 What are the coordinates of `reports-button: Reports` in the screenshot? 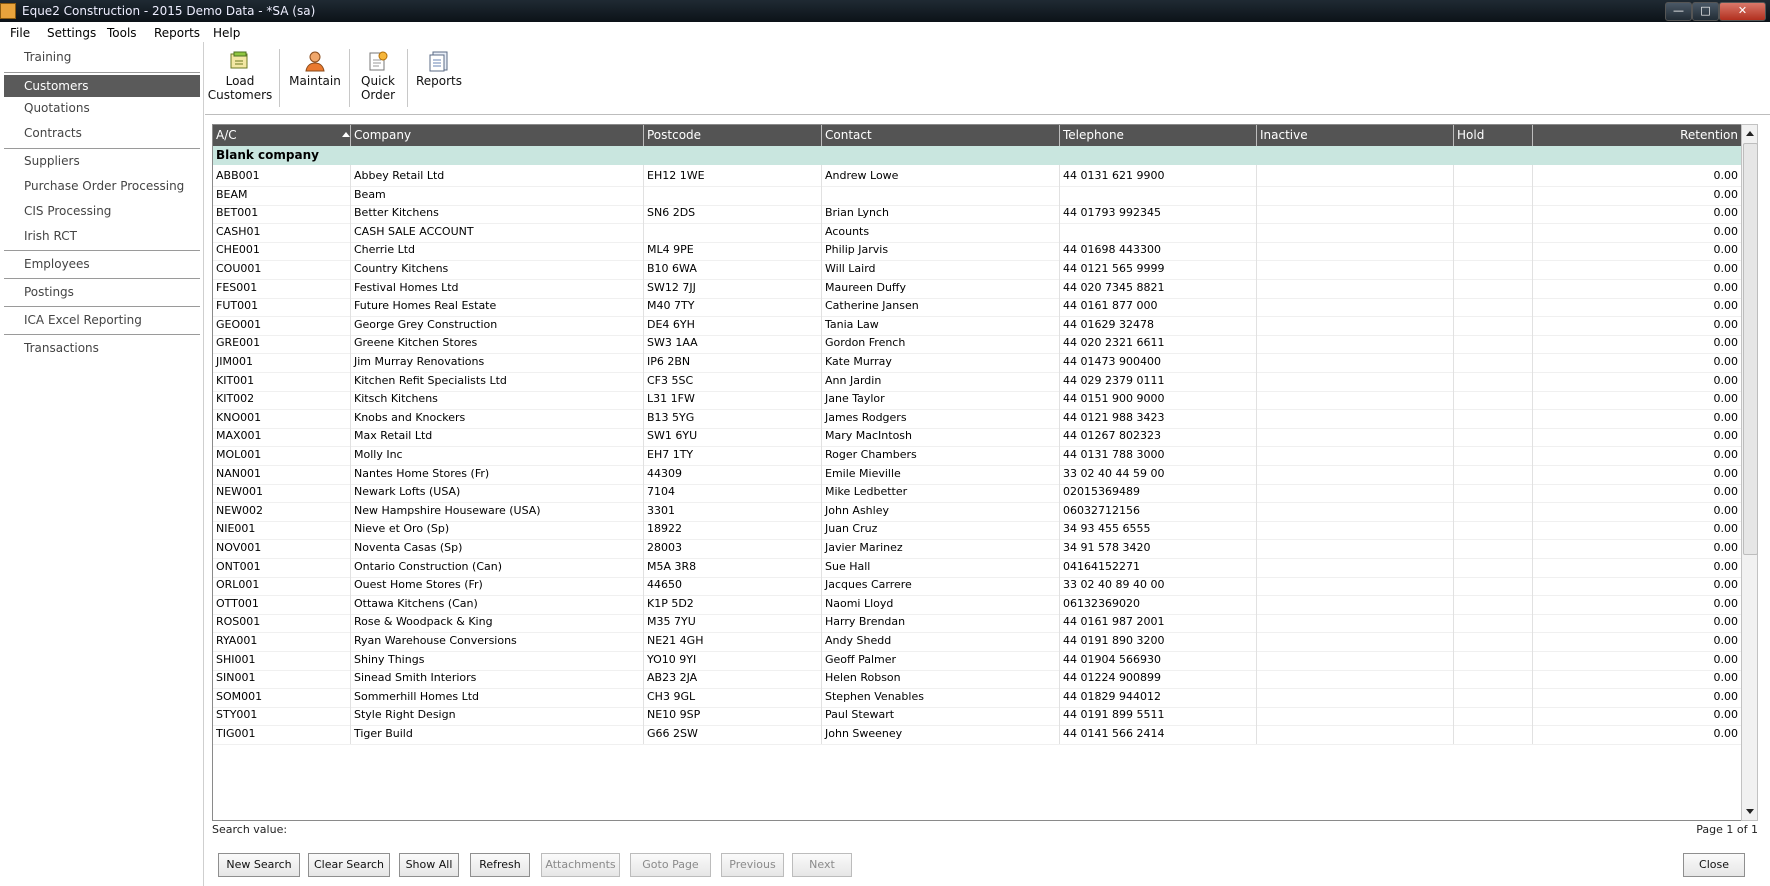 It's located at (439, 77).